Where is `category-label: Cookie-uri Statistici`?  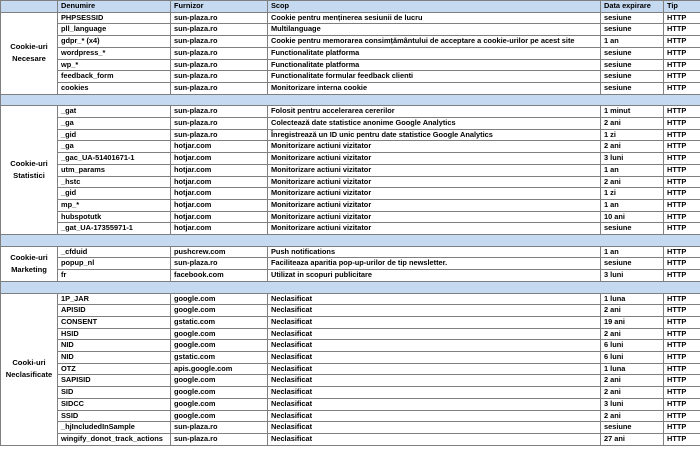 category-label: Cookie-uri Statistici is located at coordinates (29, 170).